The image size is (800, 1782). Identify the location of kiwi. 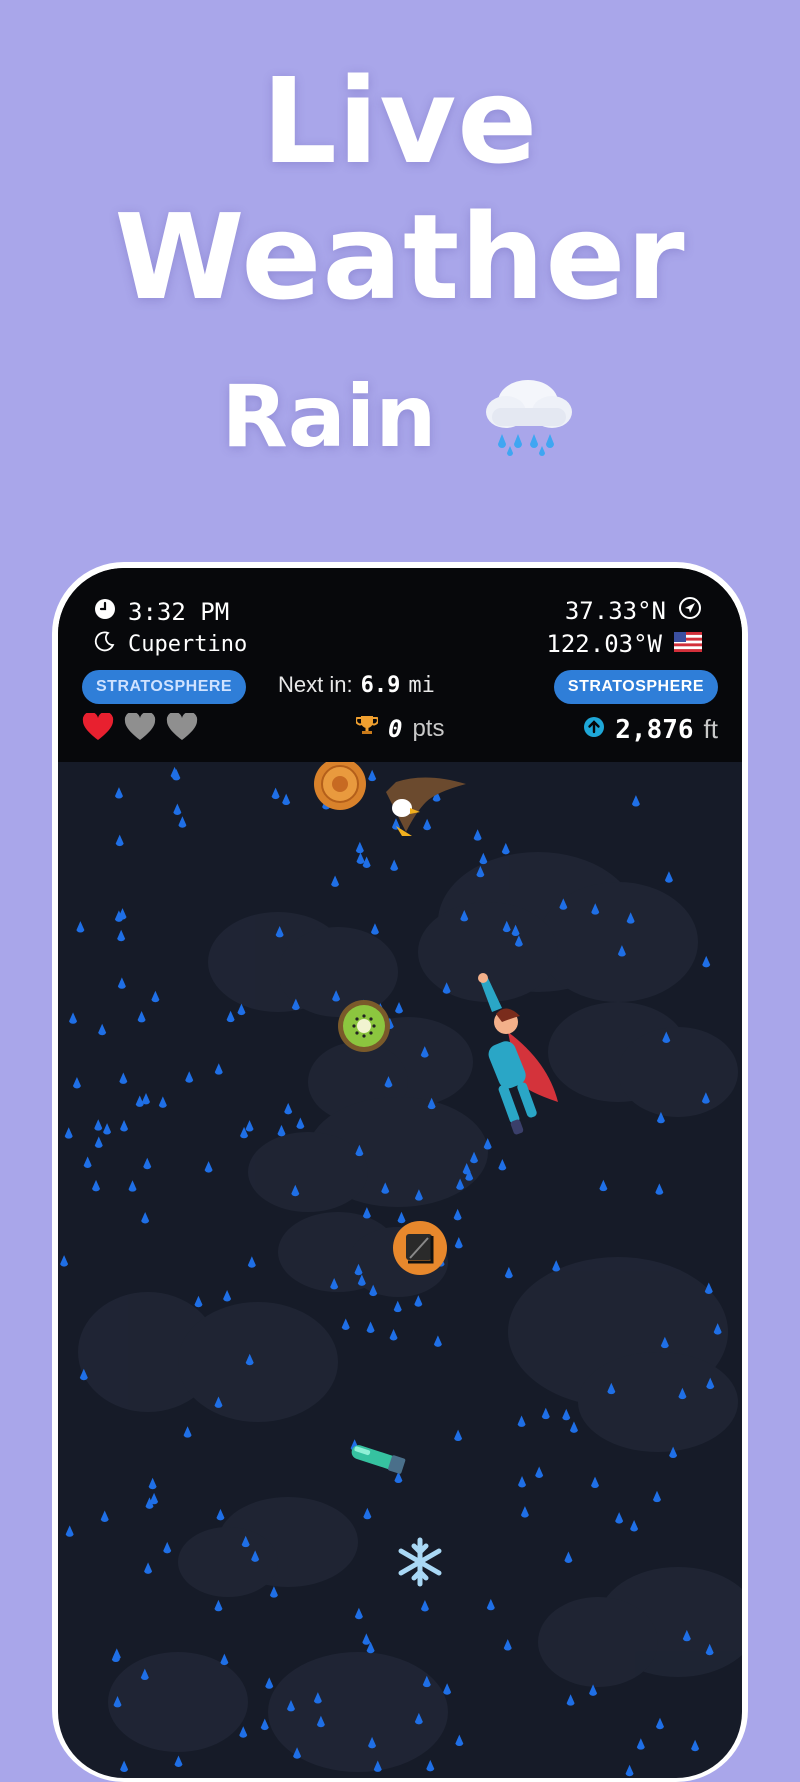
(364, 1026).